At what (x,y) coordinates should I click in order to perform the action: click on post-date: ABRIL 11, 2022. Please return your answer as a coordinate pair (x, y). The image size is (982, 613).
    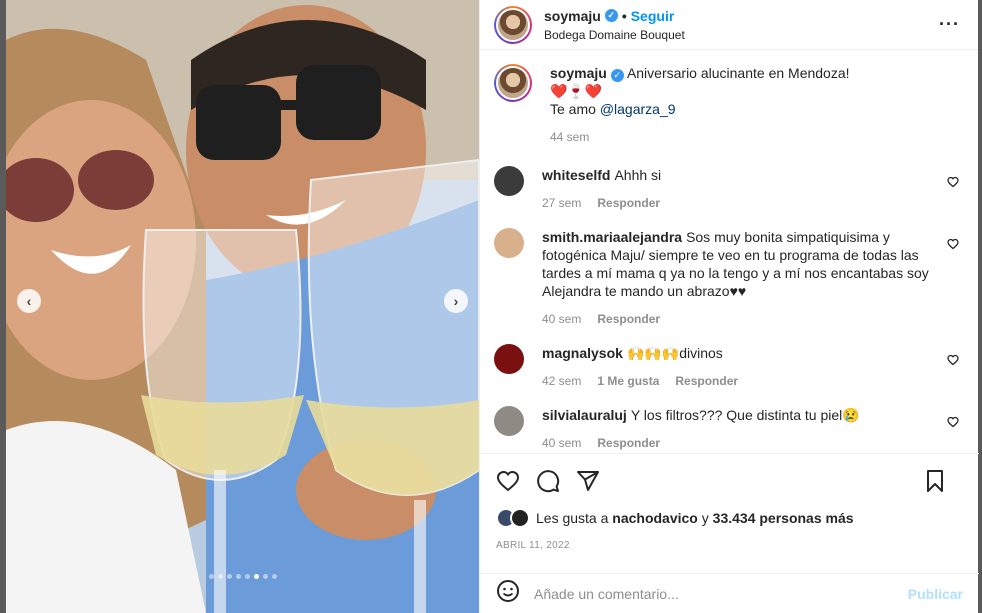
    Looking at the image, I should click on (729, 545).